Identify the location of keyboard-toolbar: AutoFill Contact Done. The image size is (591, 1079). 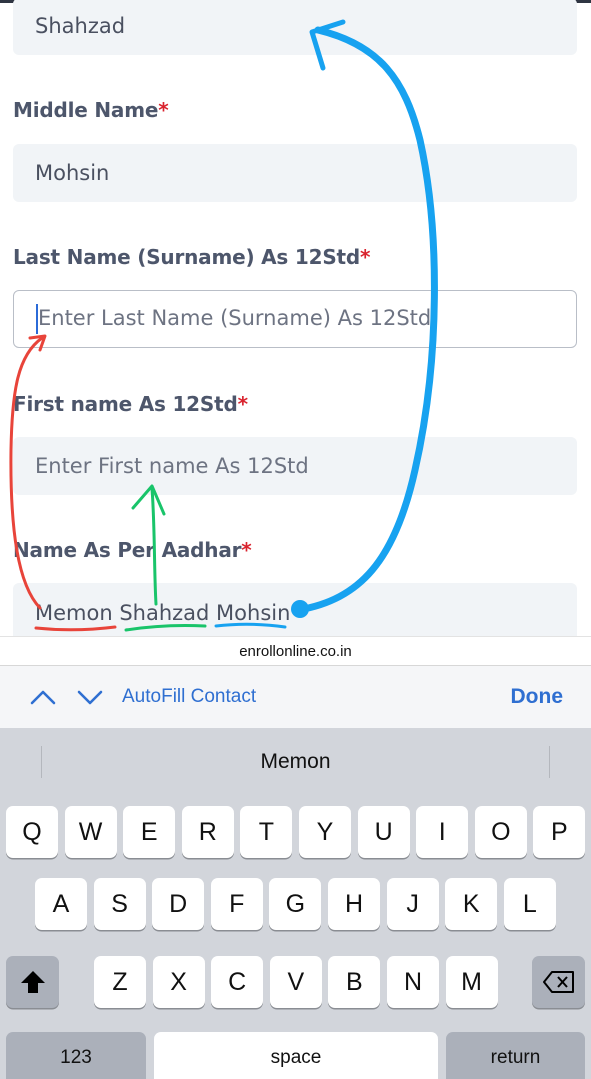
(295, 697).